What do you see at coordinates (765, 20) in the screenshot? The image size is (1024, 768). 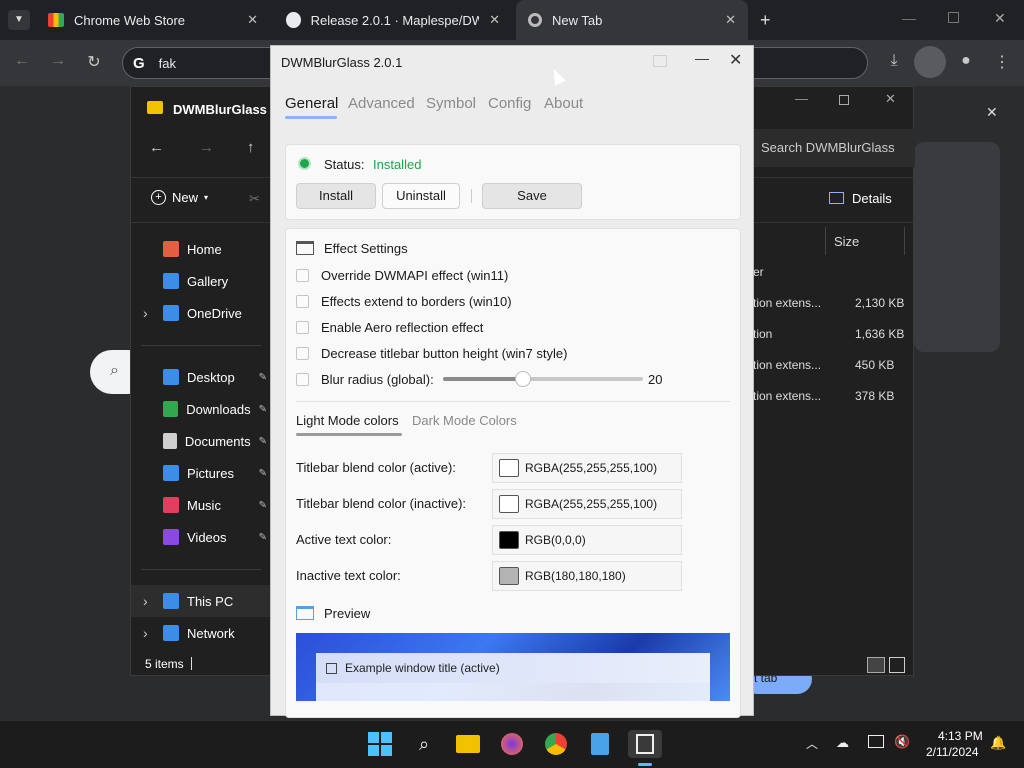 I see `new-tab-plus-icon: +` at bounding box center [765, 20].